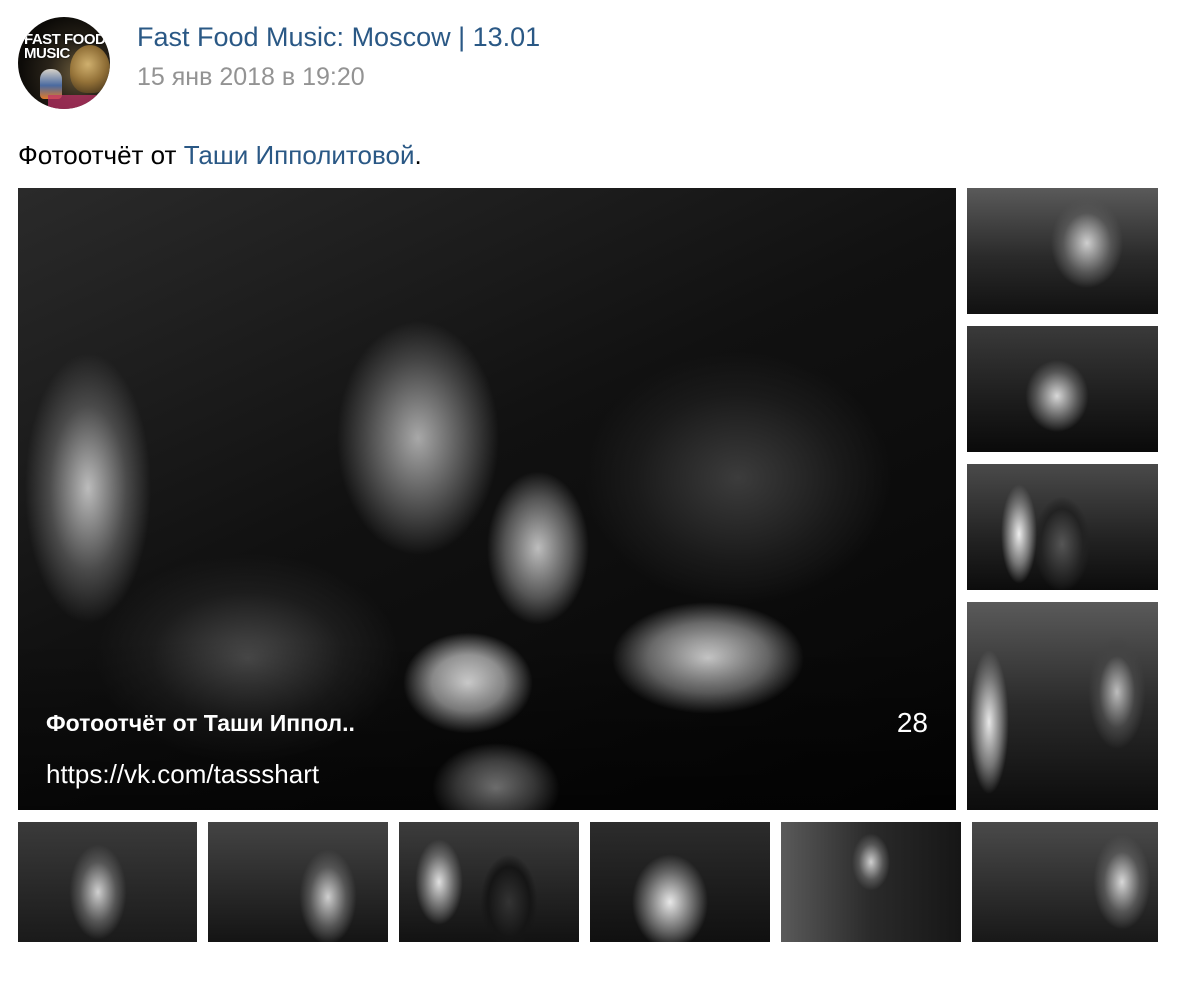 Image resolution: width=1196 pixels, height=990 pixels. What do you see at coordinates (200, 723) in the screenshot?
I see `album-title: Фотоотчёт от Таши Иппол..` at bounding box center [200, 723].